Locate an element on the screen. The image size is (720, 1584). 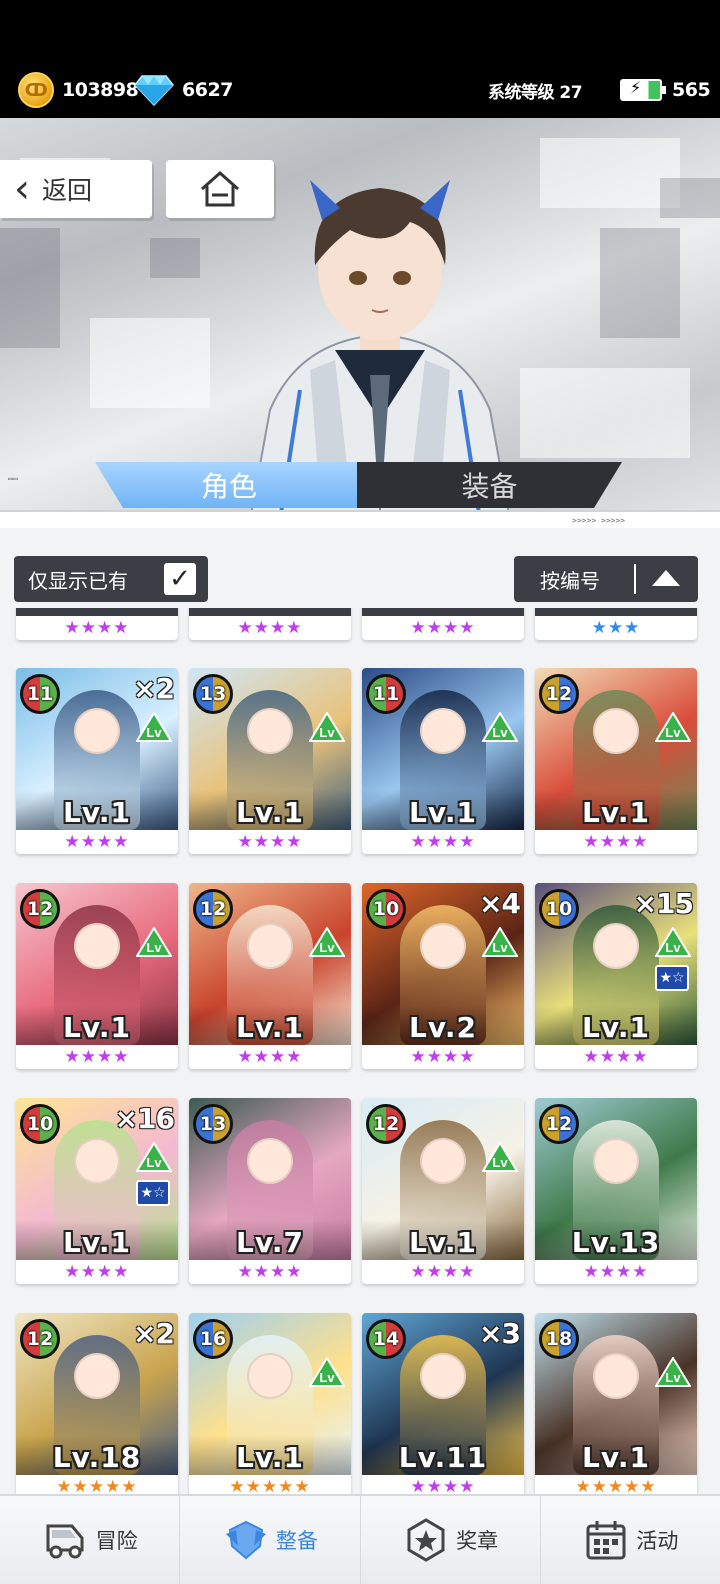
duplicate-count: ×2 is located at coordinates (154, 1333).